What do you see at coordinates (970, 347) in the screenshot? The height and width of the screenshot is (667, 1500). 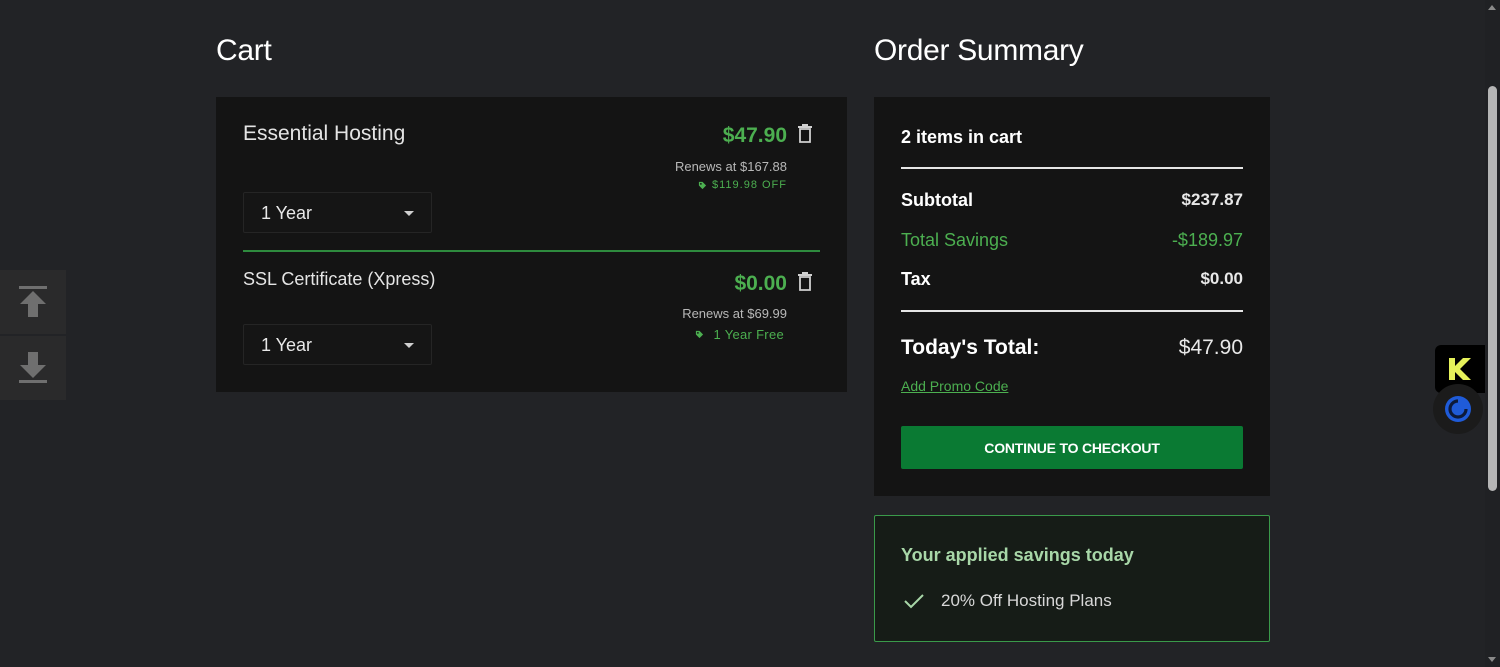 I see `total-label: Today's Total:` at bounding box center [970, 347].